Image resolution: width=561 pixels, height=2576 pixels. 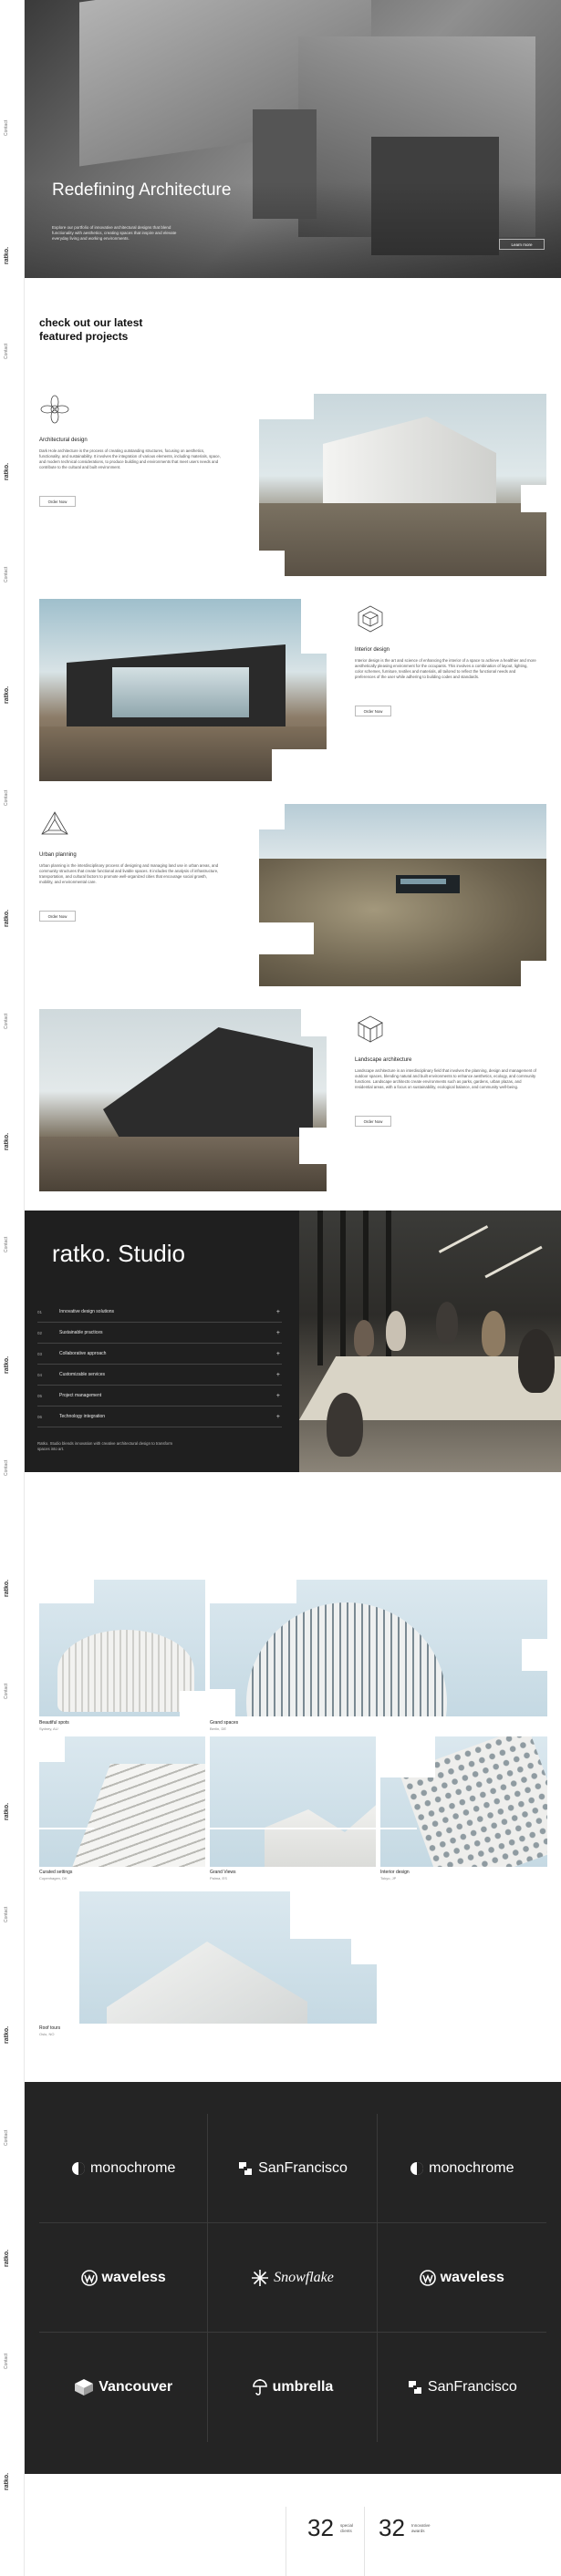 What do you see at coordinates (50, 2028) in the screenshot?
I see `gallery-caption: Roof tours` at bounding box center [50, 2028].